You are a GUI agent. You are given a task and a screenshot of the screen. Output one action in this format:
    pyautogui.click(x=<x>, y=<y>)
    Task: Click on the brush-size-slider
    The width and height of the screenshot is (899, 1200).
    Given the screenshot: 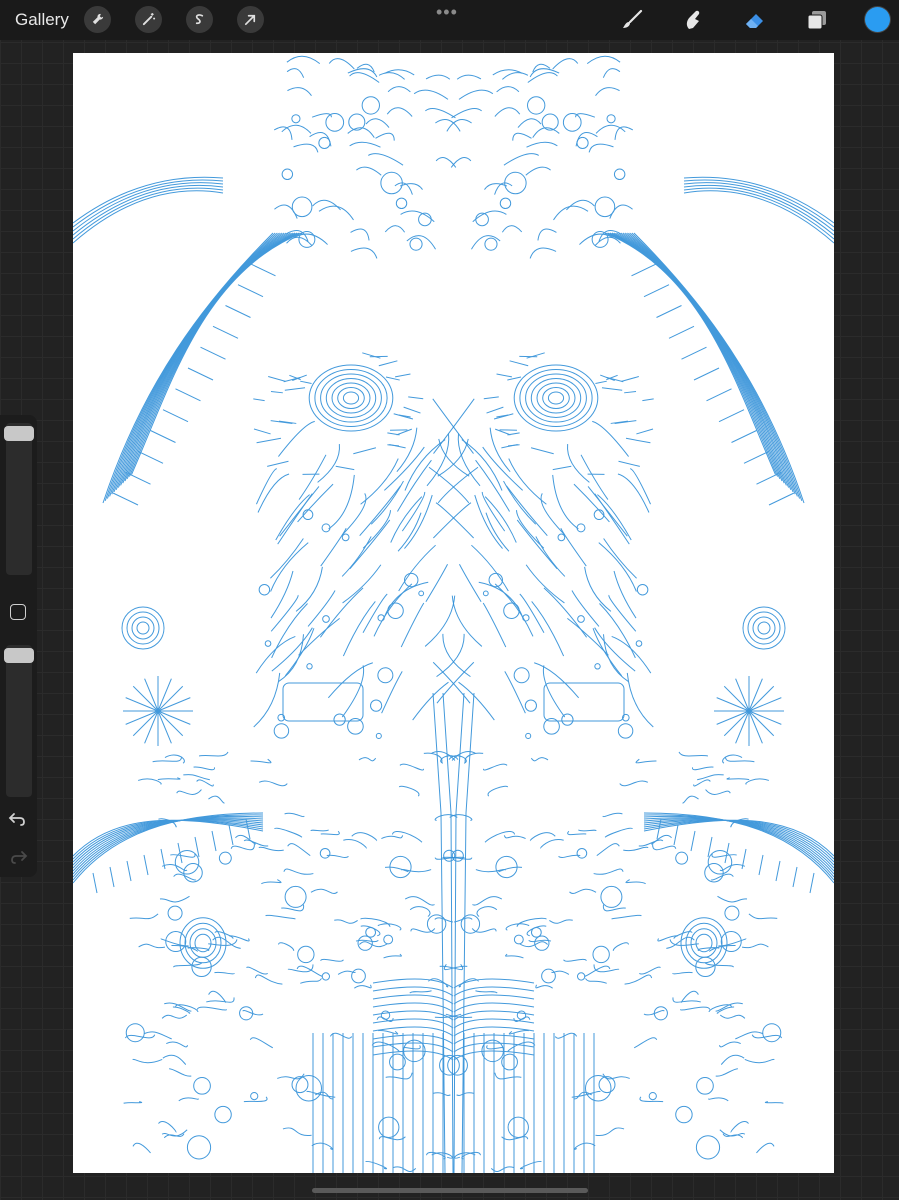 What is the action you would take?
    pyautogui.click(x=19, y=499)
    